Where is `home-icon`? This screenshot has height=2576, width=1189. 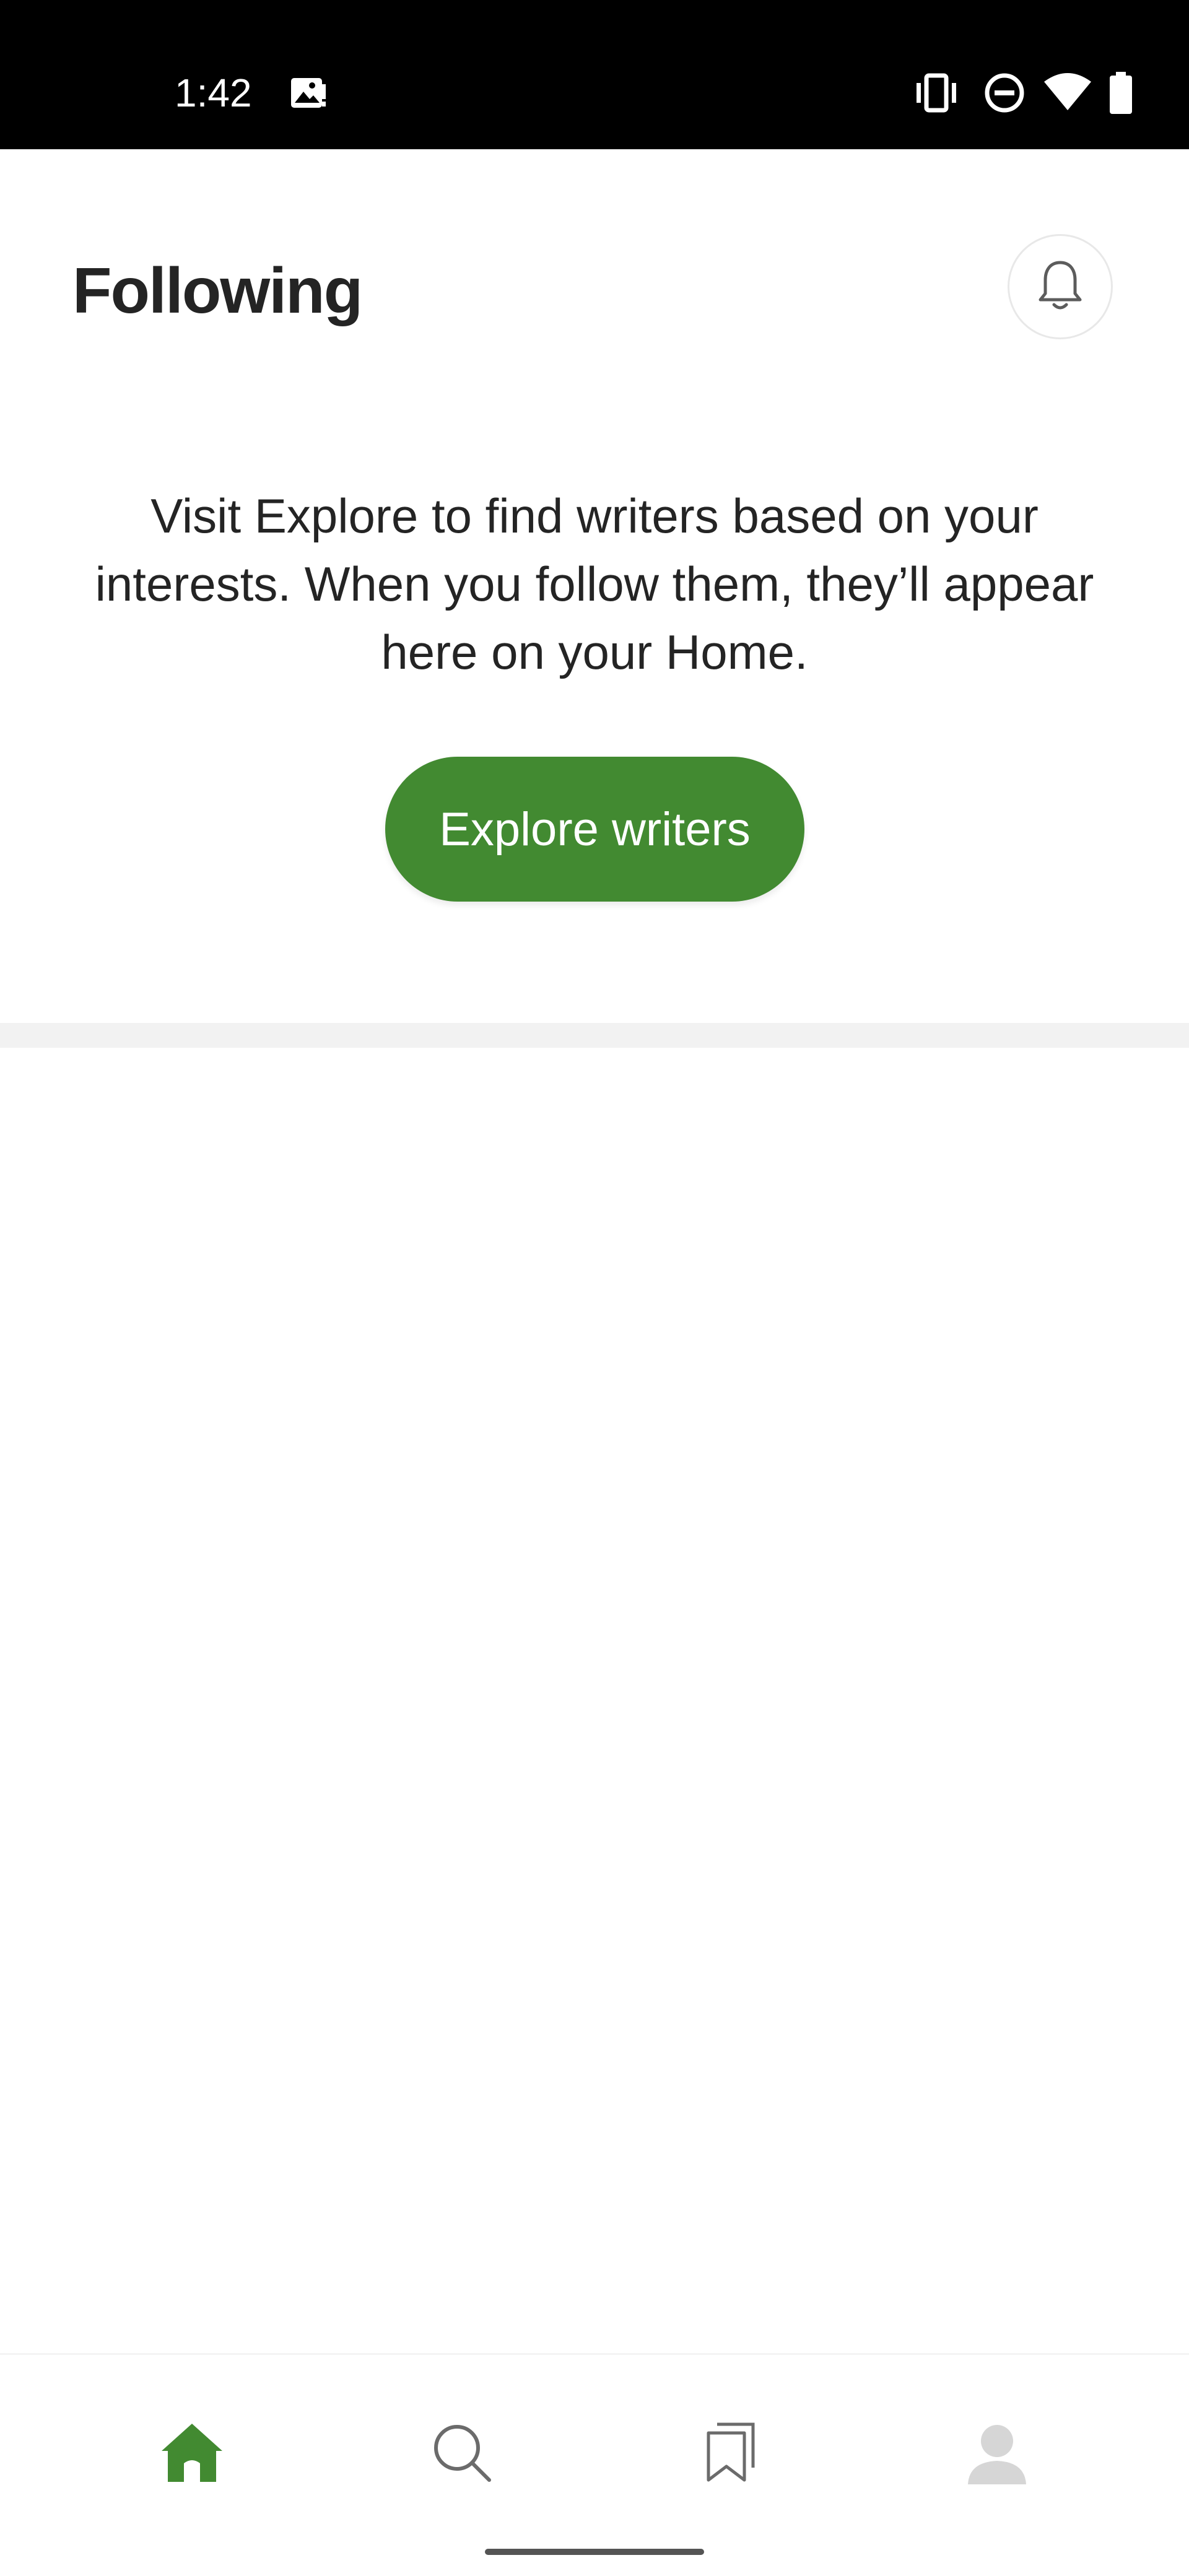
home-icon is located at coordinates (192, 2454).